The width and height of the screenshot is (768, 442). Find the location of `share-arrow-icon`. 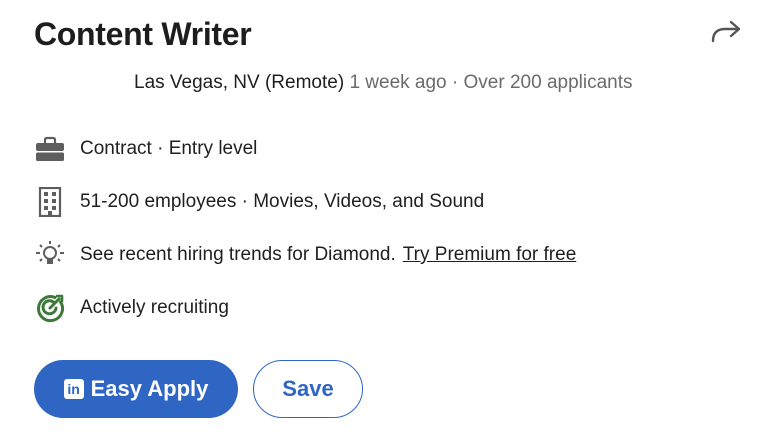

share-arrow-icon is located at coordinates (726, 31).